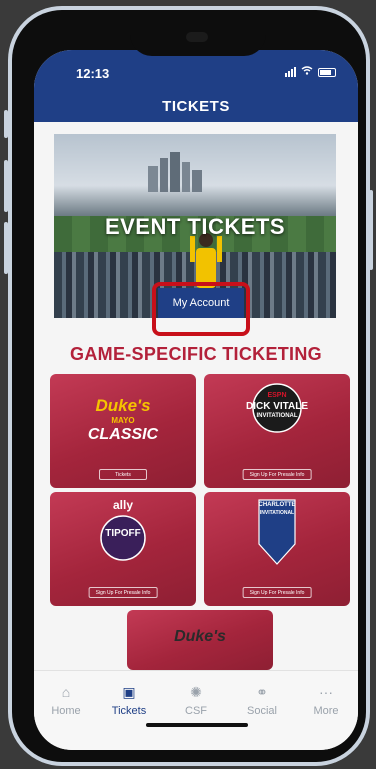 This screenshot has height=769, width=376. What do you see at coordinates (371, 230) in the screenshot?
I see `power-button` at bounding box center [371, 230].